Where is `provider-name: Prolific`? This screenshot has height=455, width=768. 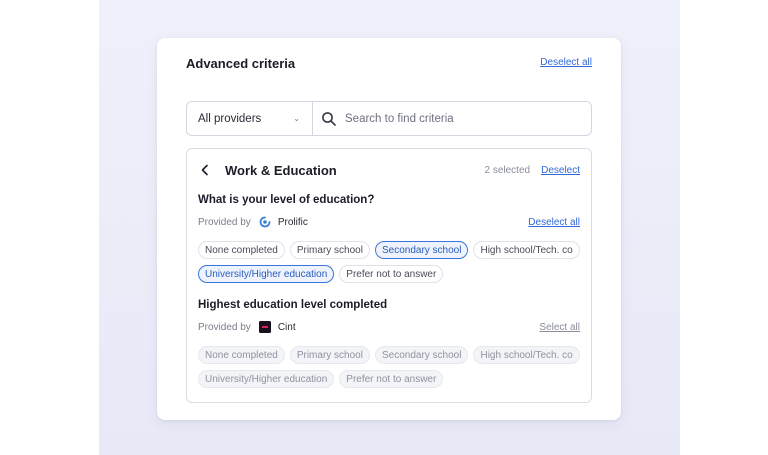
provider-name: Prolific is located at coordinates (292, 222).